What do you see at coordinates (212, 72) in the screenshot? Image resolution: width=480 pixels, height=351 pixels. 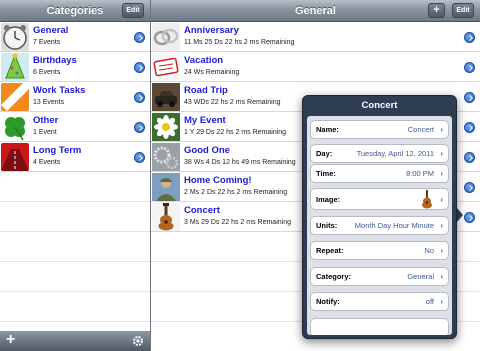 I see `event-remaining: 24 Ws Remaining` at bounding box center [212, 72].